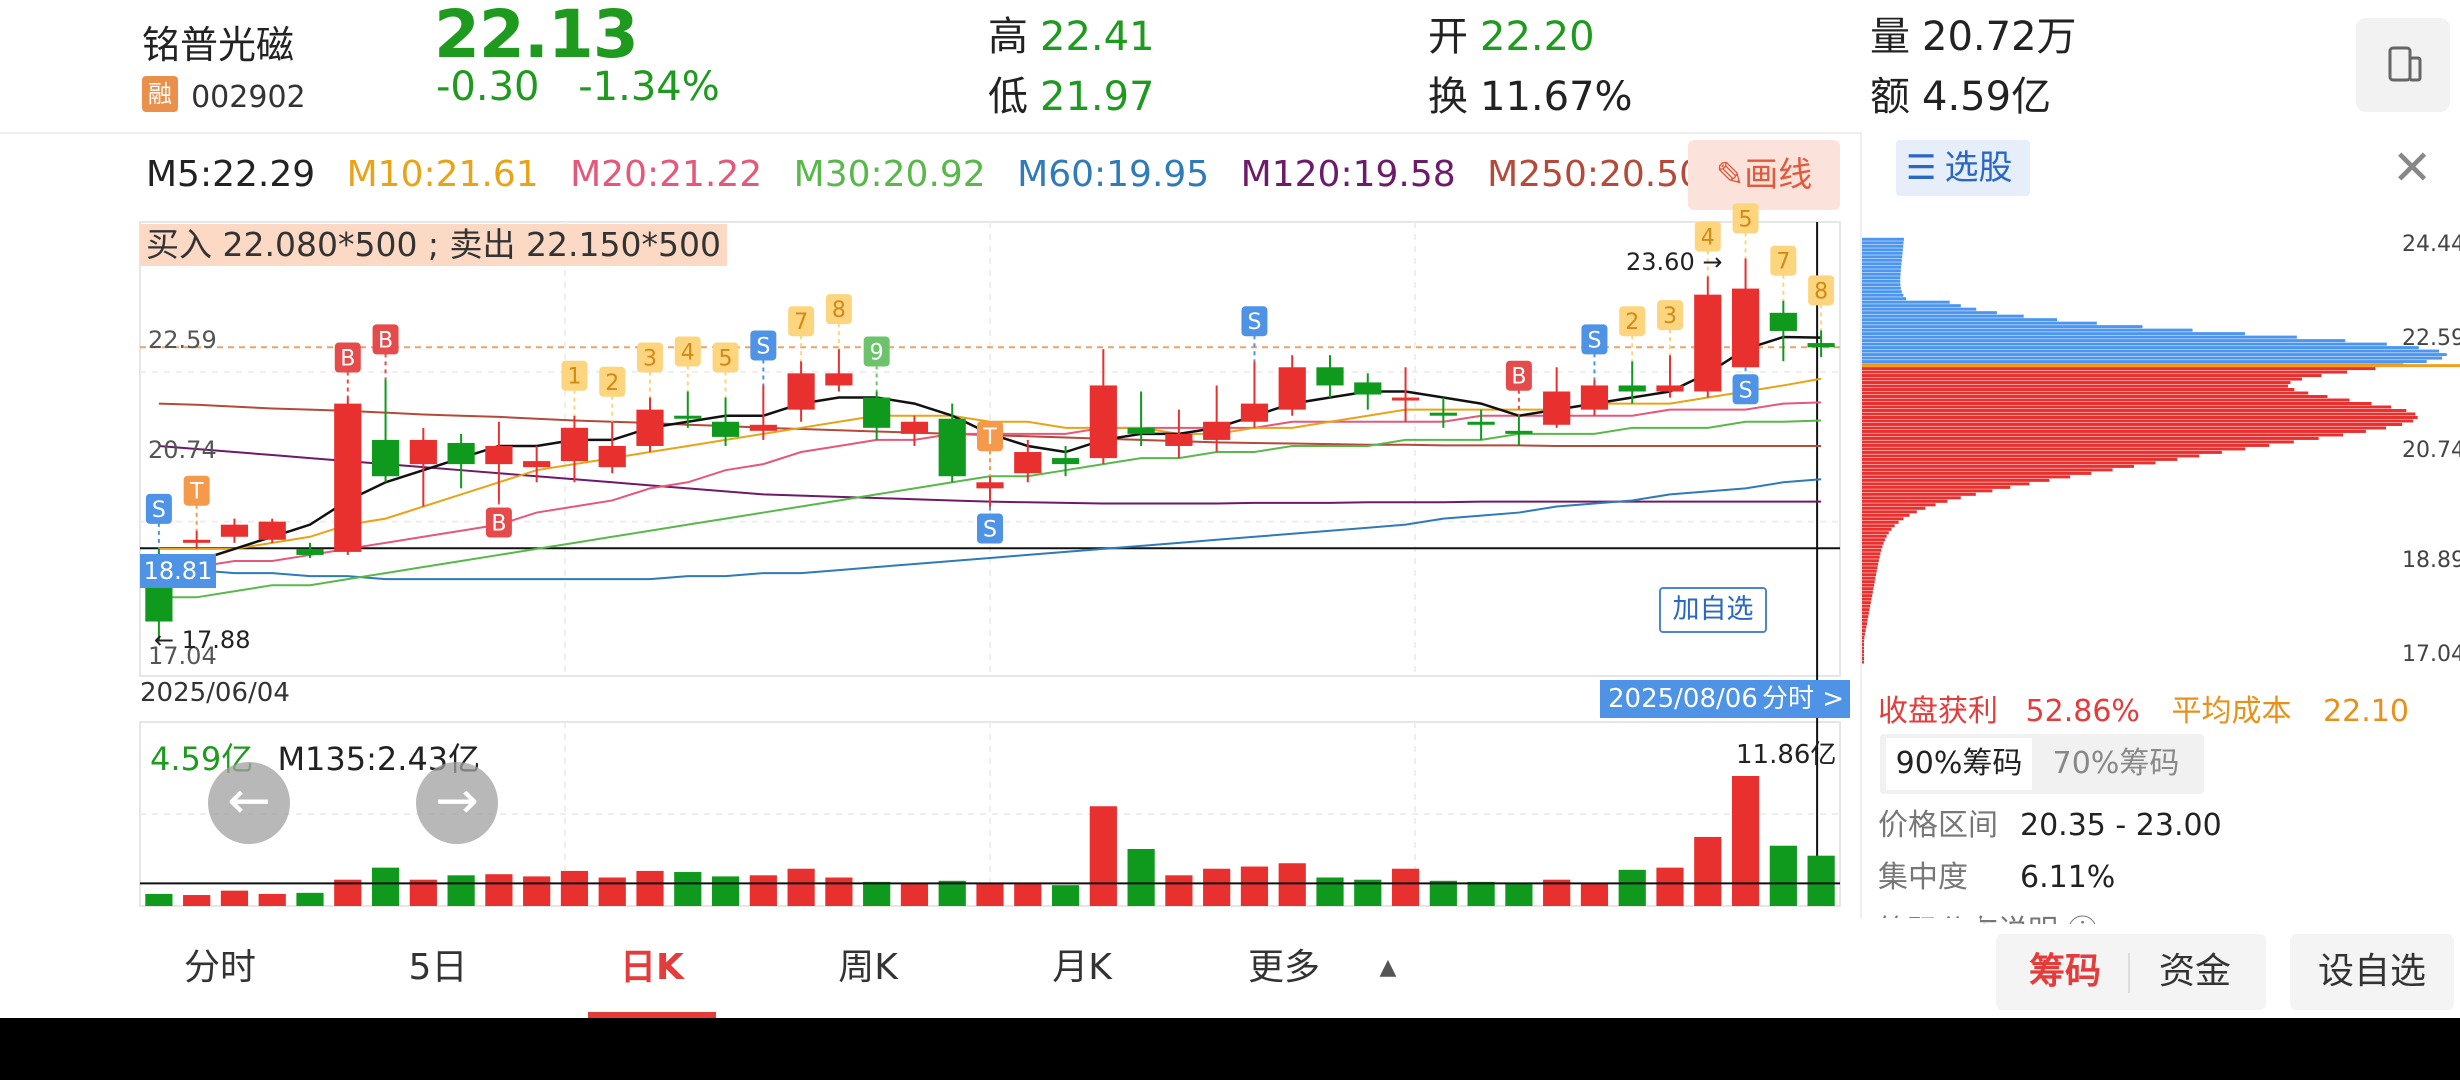 The height and width of the screenshot is (1080, 2460). I want to click on tab-weekly-k: 周K, so click(868, 968).